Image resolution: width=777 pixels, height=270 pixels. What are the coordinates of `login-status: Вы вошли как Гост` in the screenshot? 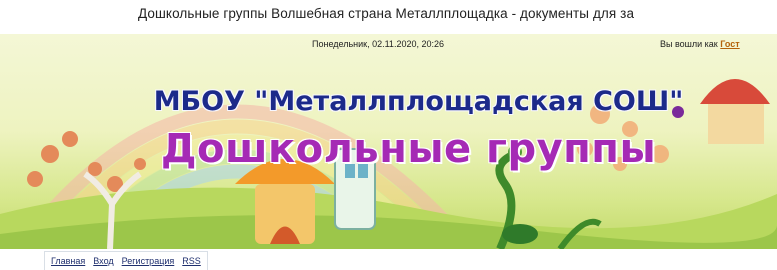 It's located at (700, 44).